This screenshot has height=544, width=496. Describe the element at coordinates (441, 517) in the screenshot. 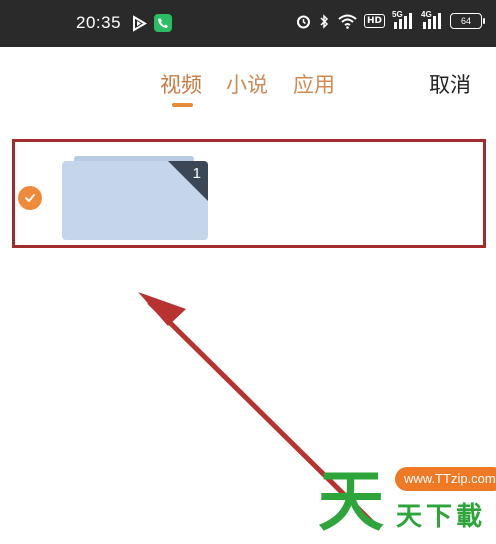

I see `watermark-text: 天下載` at that location.